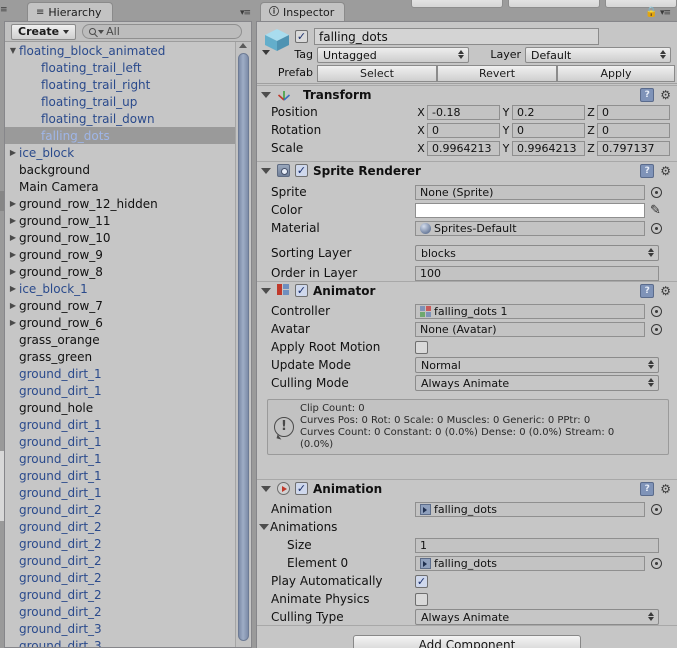 The height and width of the screenshot is (648, 677). What do you see at coordinates (301, 488) in the screenshot?
I see `animation-enabled-checkbox` at bounding box center [301, 488].